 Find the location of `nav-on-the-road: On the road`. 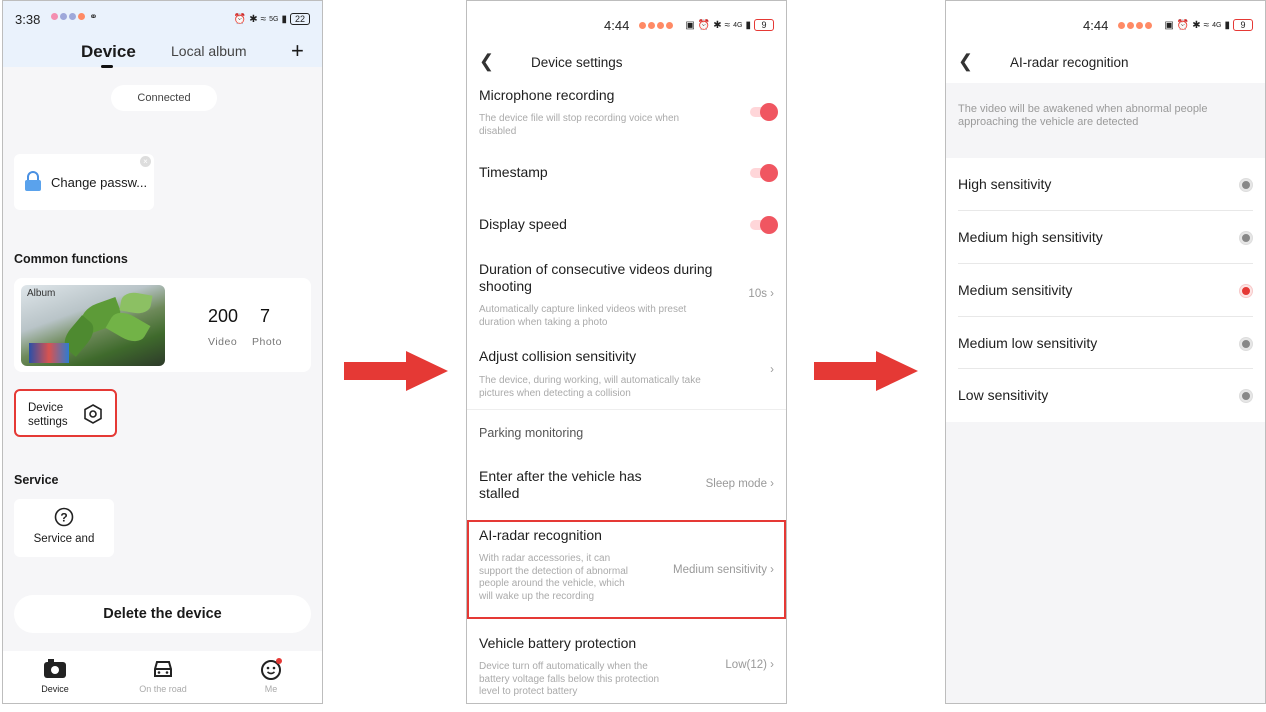

nav-on-the-road: On the road is located at coordinates (163, 676).